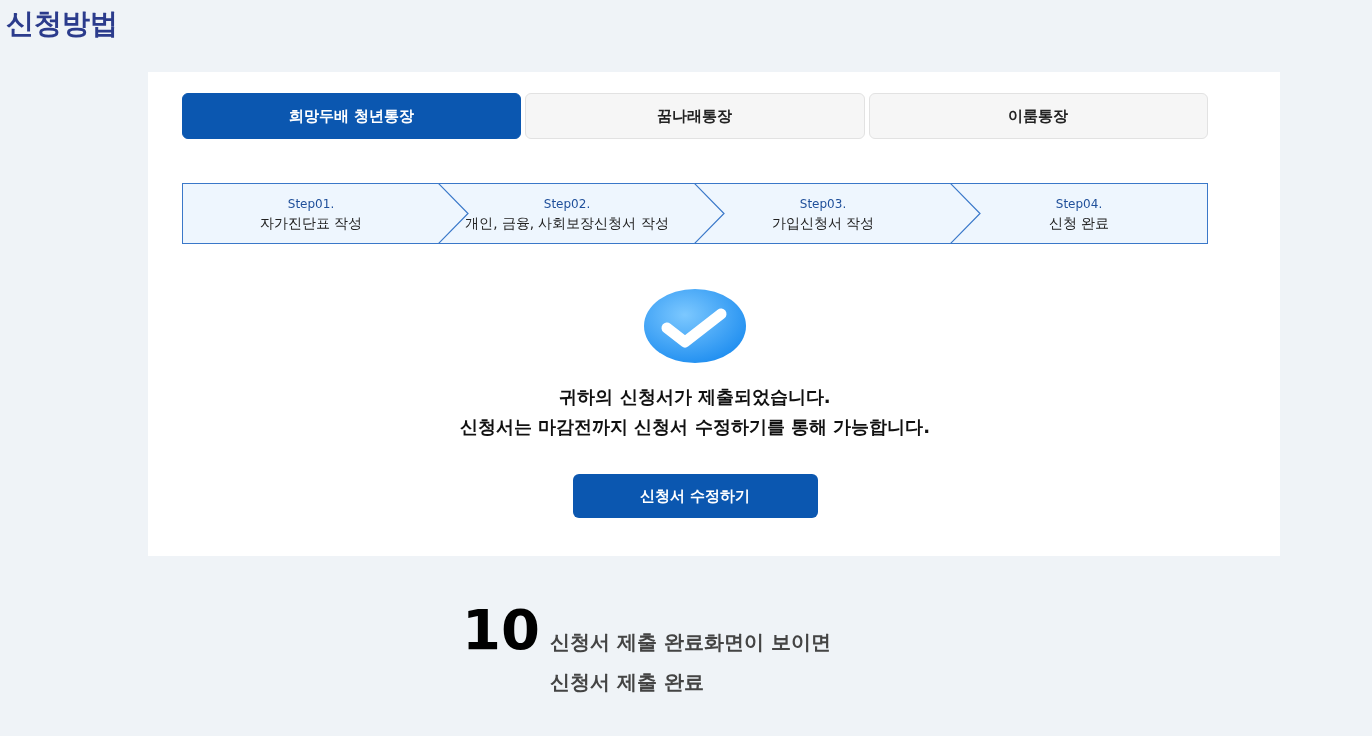  I want to click on confirmation-message: 귀하의 신청서가 제출되었습니다., so click(695, 397).